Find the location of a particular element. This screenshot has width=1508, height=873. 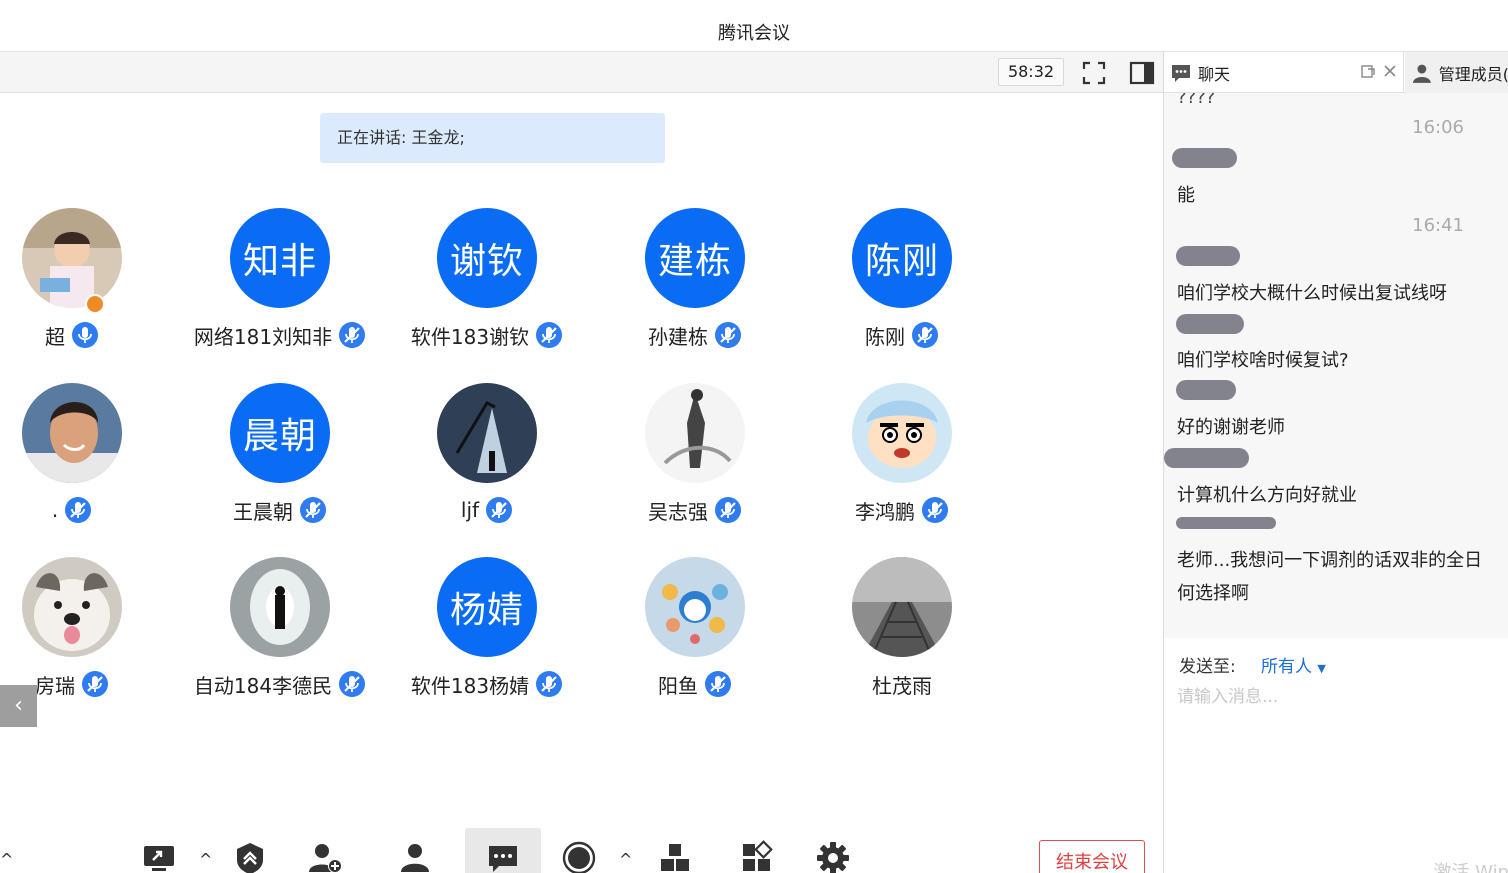

participant-tile: 超 is located at coordinates (86, 288).